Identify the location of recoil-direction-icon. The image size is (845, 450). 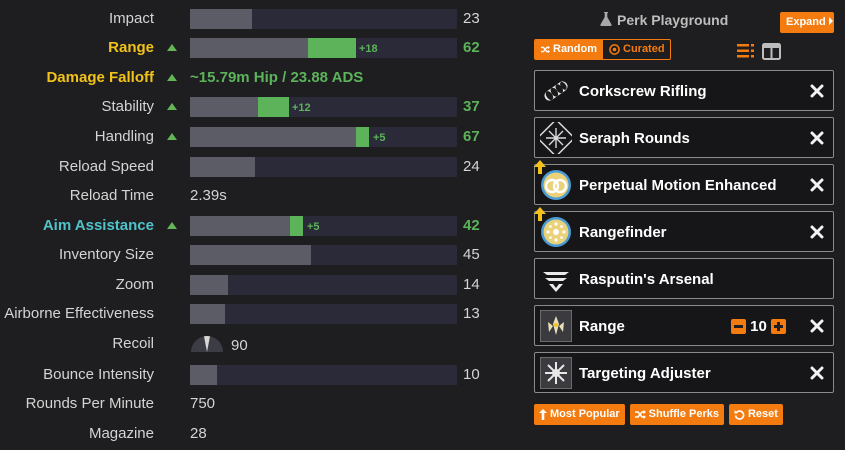
(207, 343).